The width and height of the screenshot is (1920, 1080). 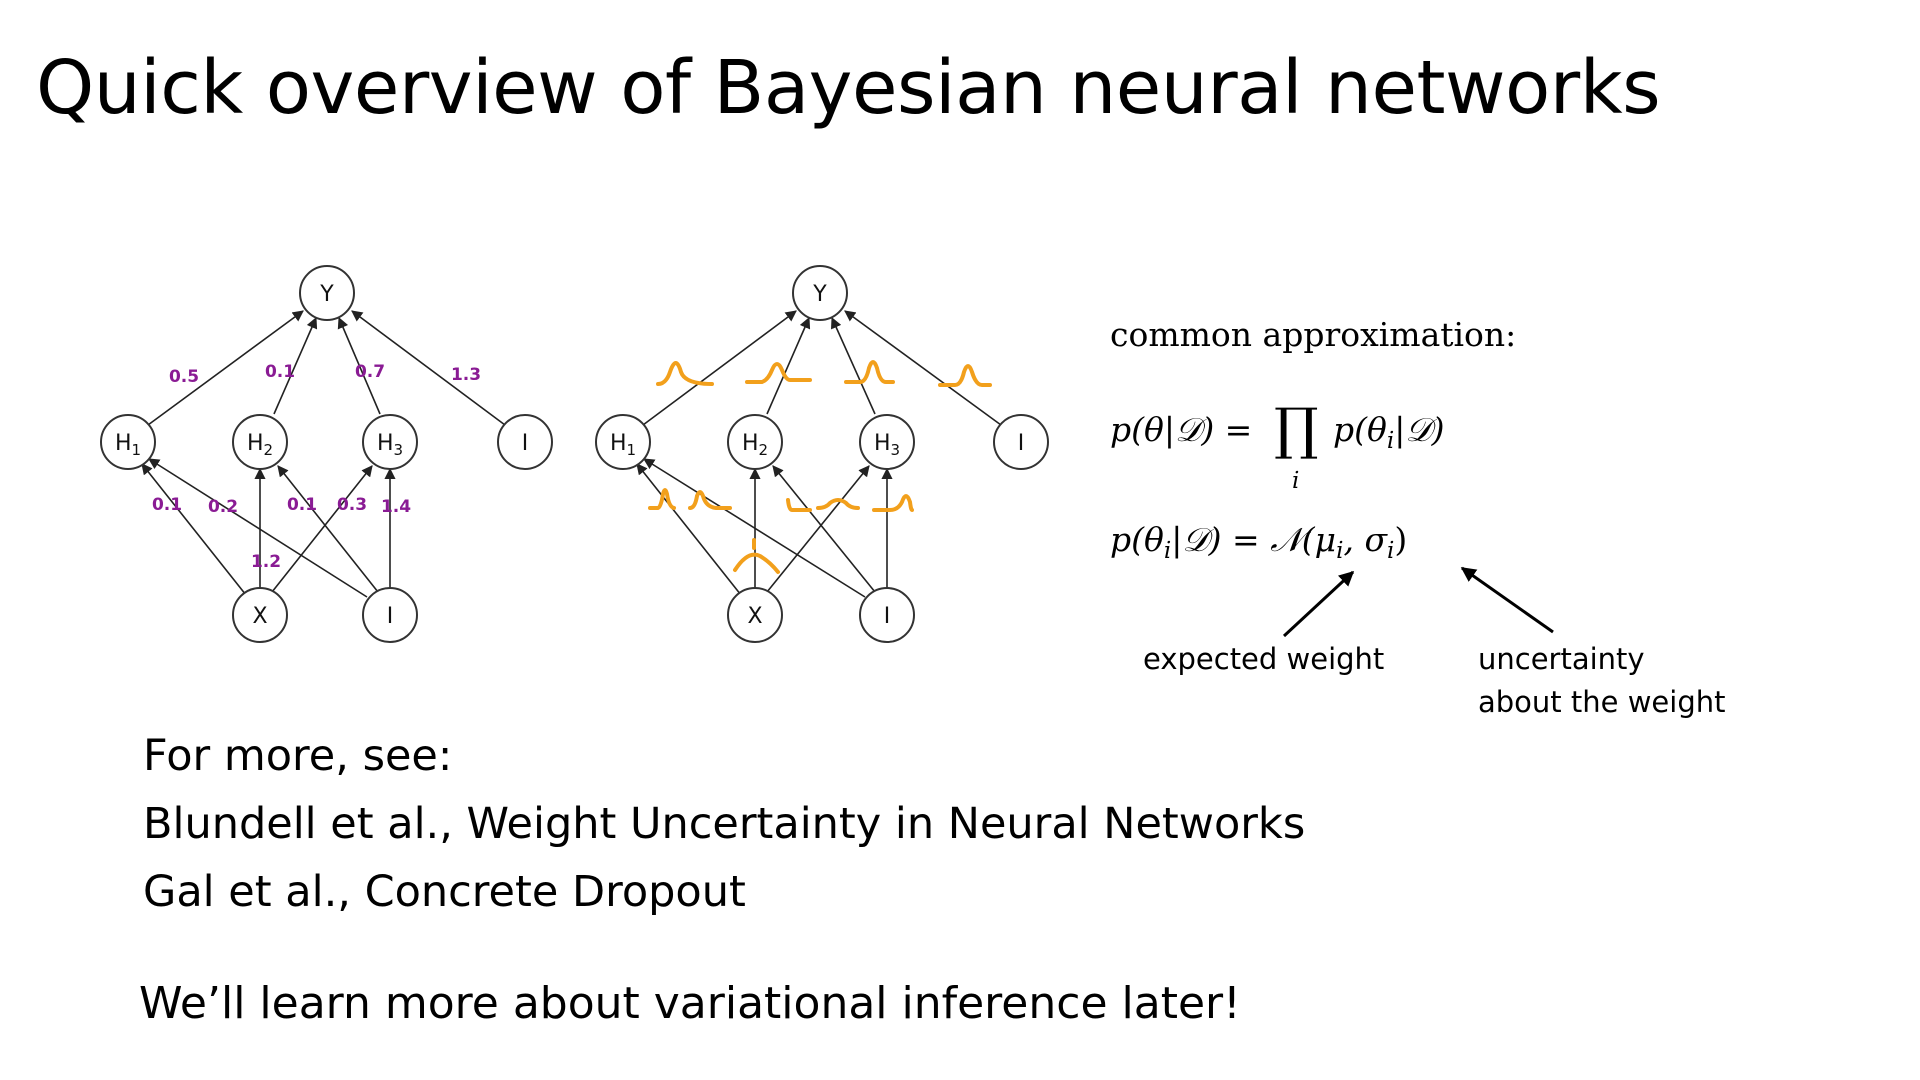 What do you see at coordinates (1181, 429) in the screenshot?
I see `svg-text: p(θ|𝒟) =` at bounding box center [1181, 429].